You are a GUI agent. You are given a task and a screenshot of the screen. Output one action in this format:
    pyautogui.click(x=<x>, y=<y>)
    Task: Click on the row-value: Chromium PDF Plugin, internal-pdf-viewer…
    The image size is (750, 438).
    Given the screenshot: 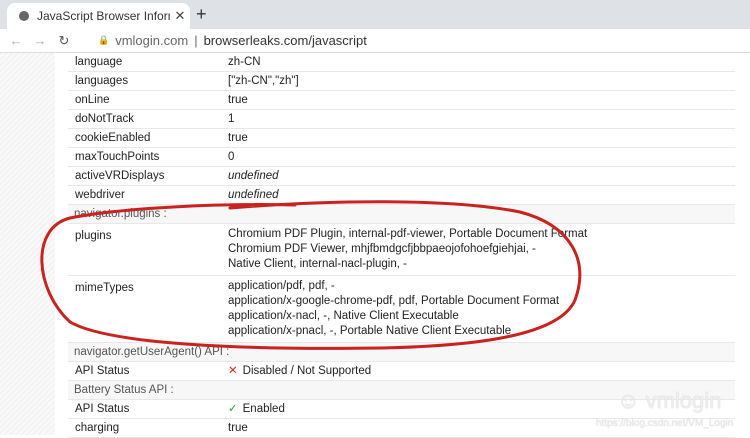 What is the action you would take?
    pyautogui.click(x=481, y=249)
    